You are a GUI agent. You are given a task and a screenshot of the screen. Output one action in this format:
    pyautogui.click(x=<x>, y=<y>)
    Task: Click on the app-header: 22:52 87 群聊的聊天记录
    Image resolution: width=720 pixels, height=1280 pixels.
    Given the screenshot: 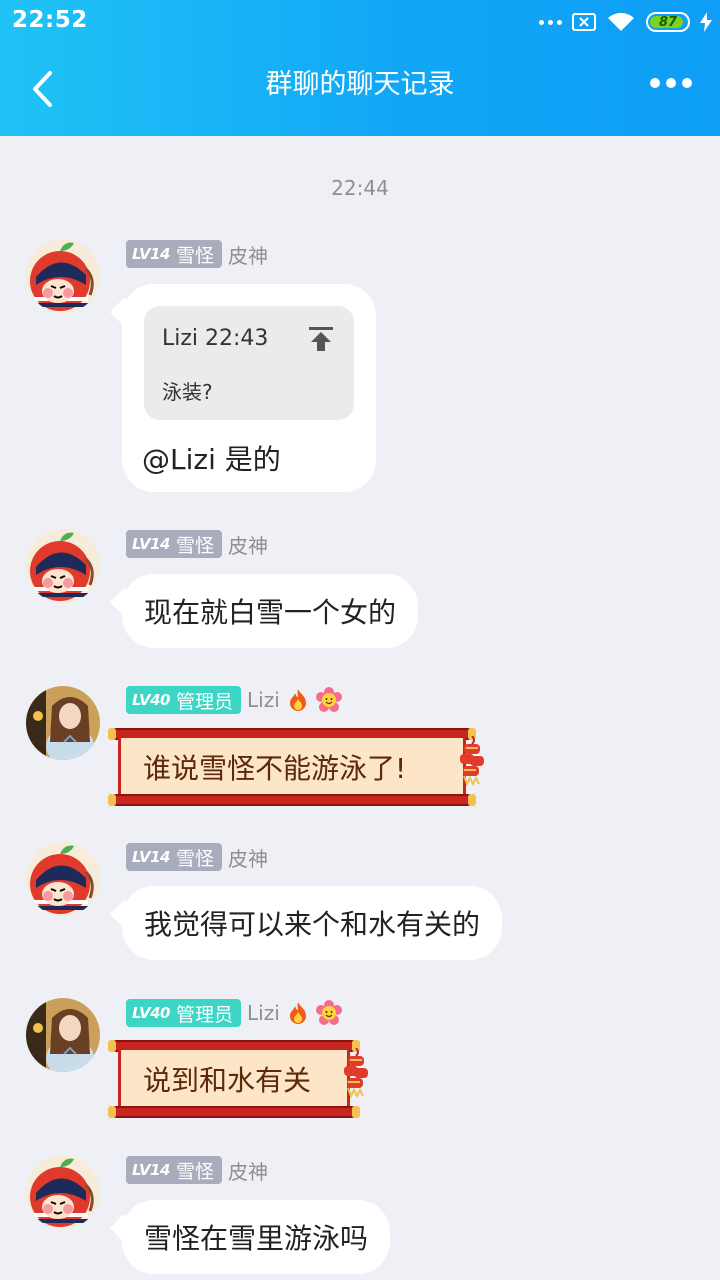 What is the action you would take?
    pyautogui.click(x=360, y=68)
    